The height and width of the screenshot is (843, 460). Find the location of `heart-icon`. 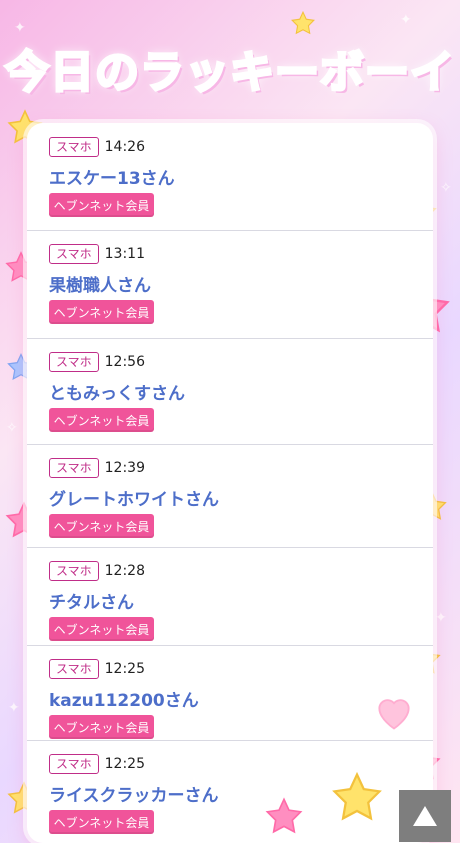

heart-icon is located at coordinates (394, 714).